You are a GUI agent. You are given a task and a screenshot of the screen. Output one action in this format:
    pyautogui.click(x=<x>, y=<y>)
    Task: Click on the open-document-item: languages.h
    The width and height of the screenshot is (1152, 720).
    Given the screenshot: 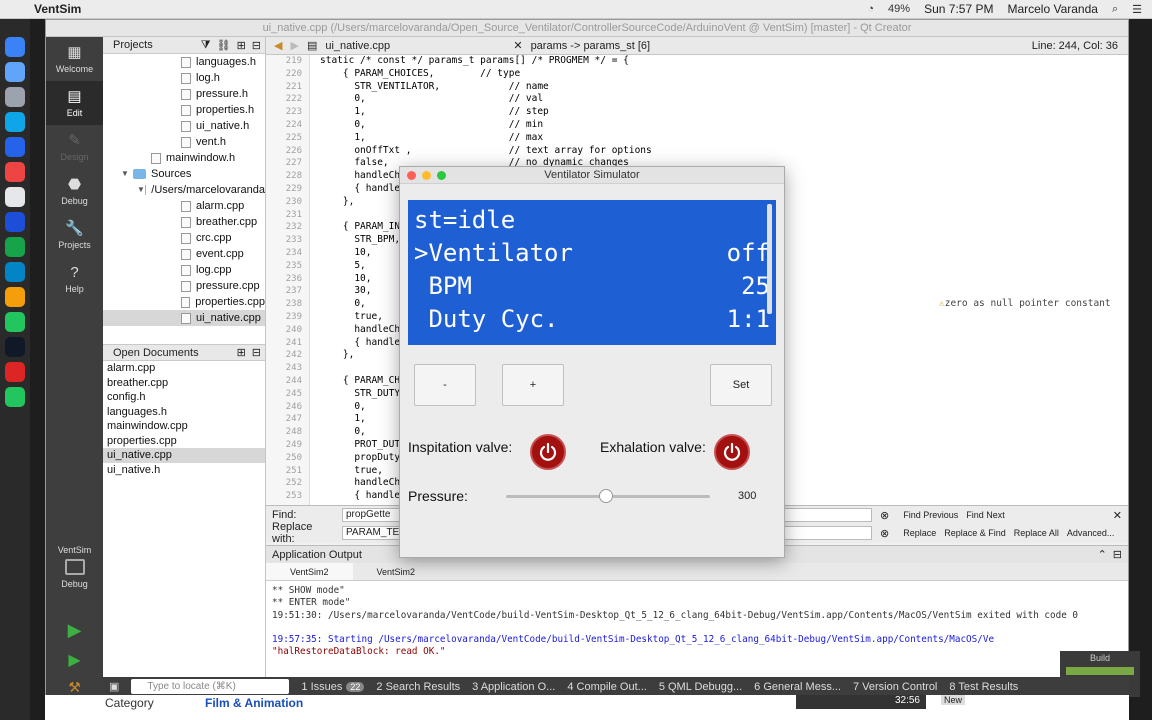 What is the action you would take?
    pyautogui.click(x=184, y=412)
    